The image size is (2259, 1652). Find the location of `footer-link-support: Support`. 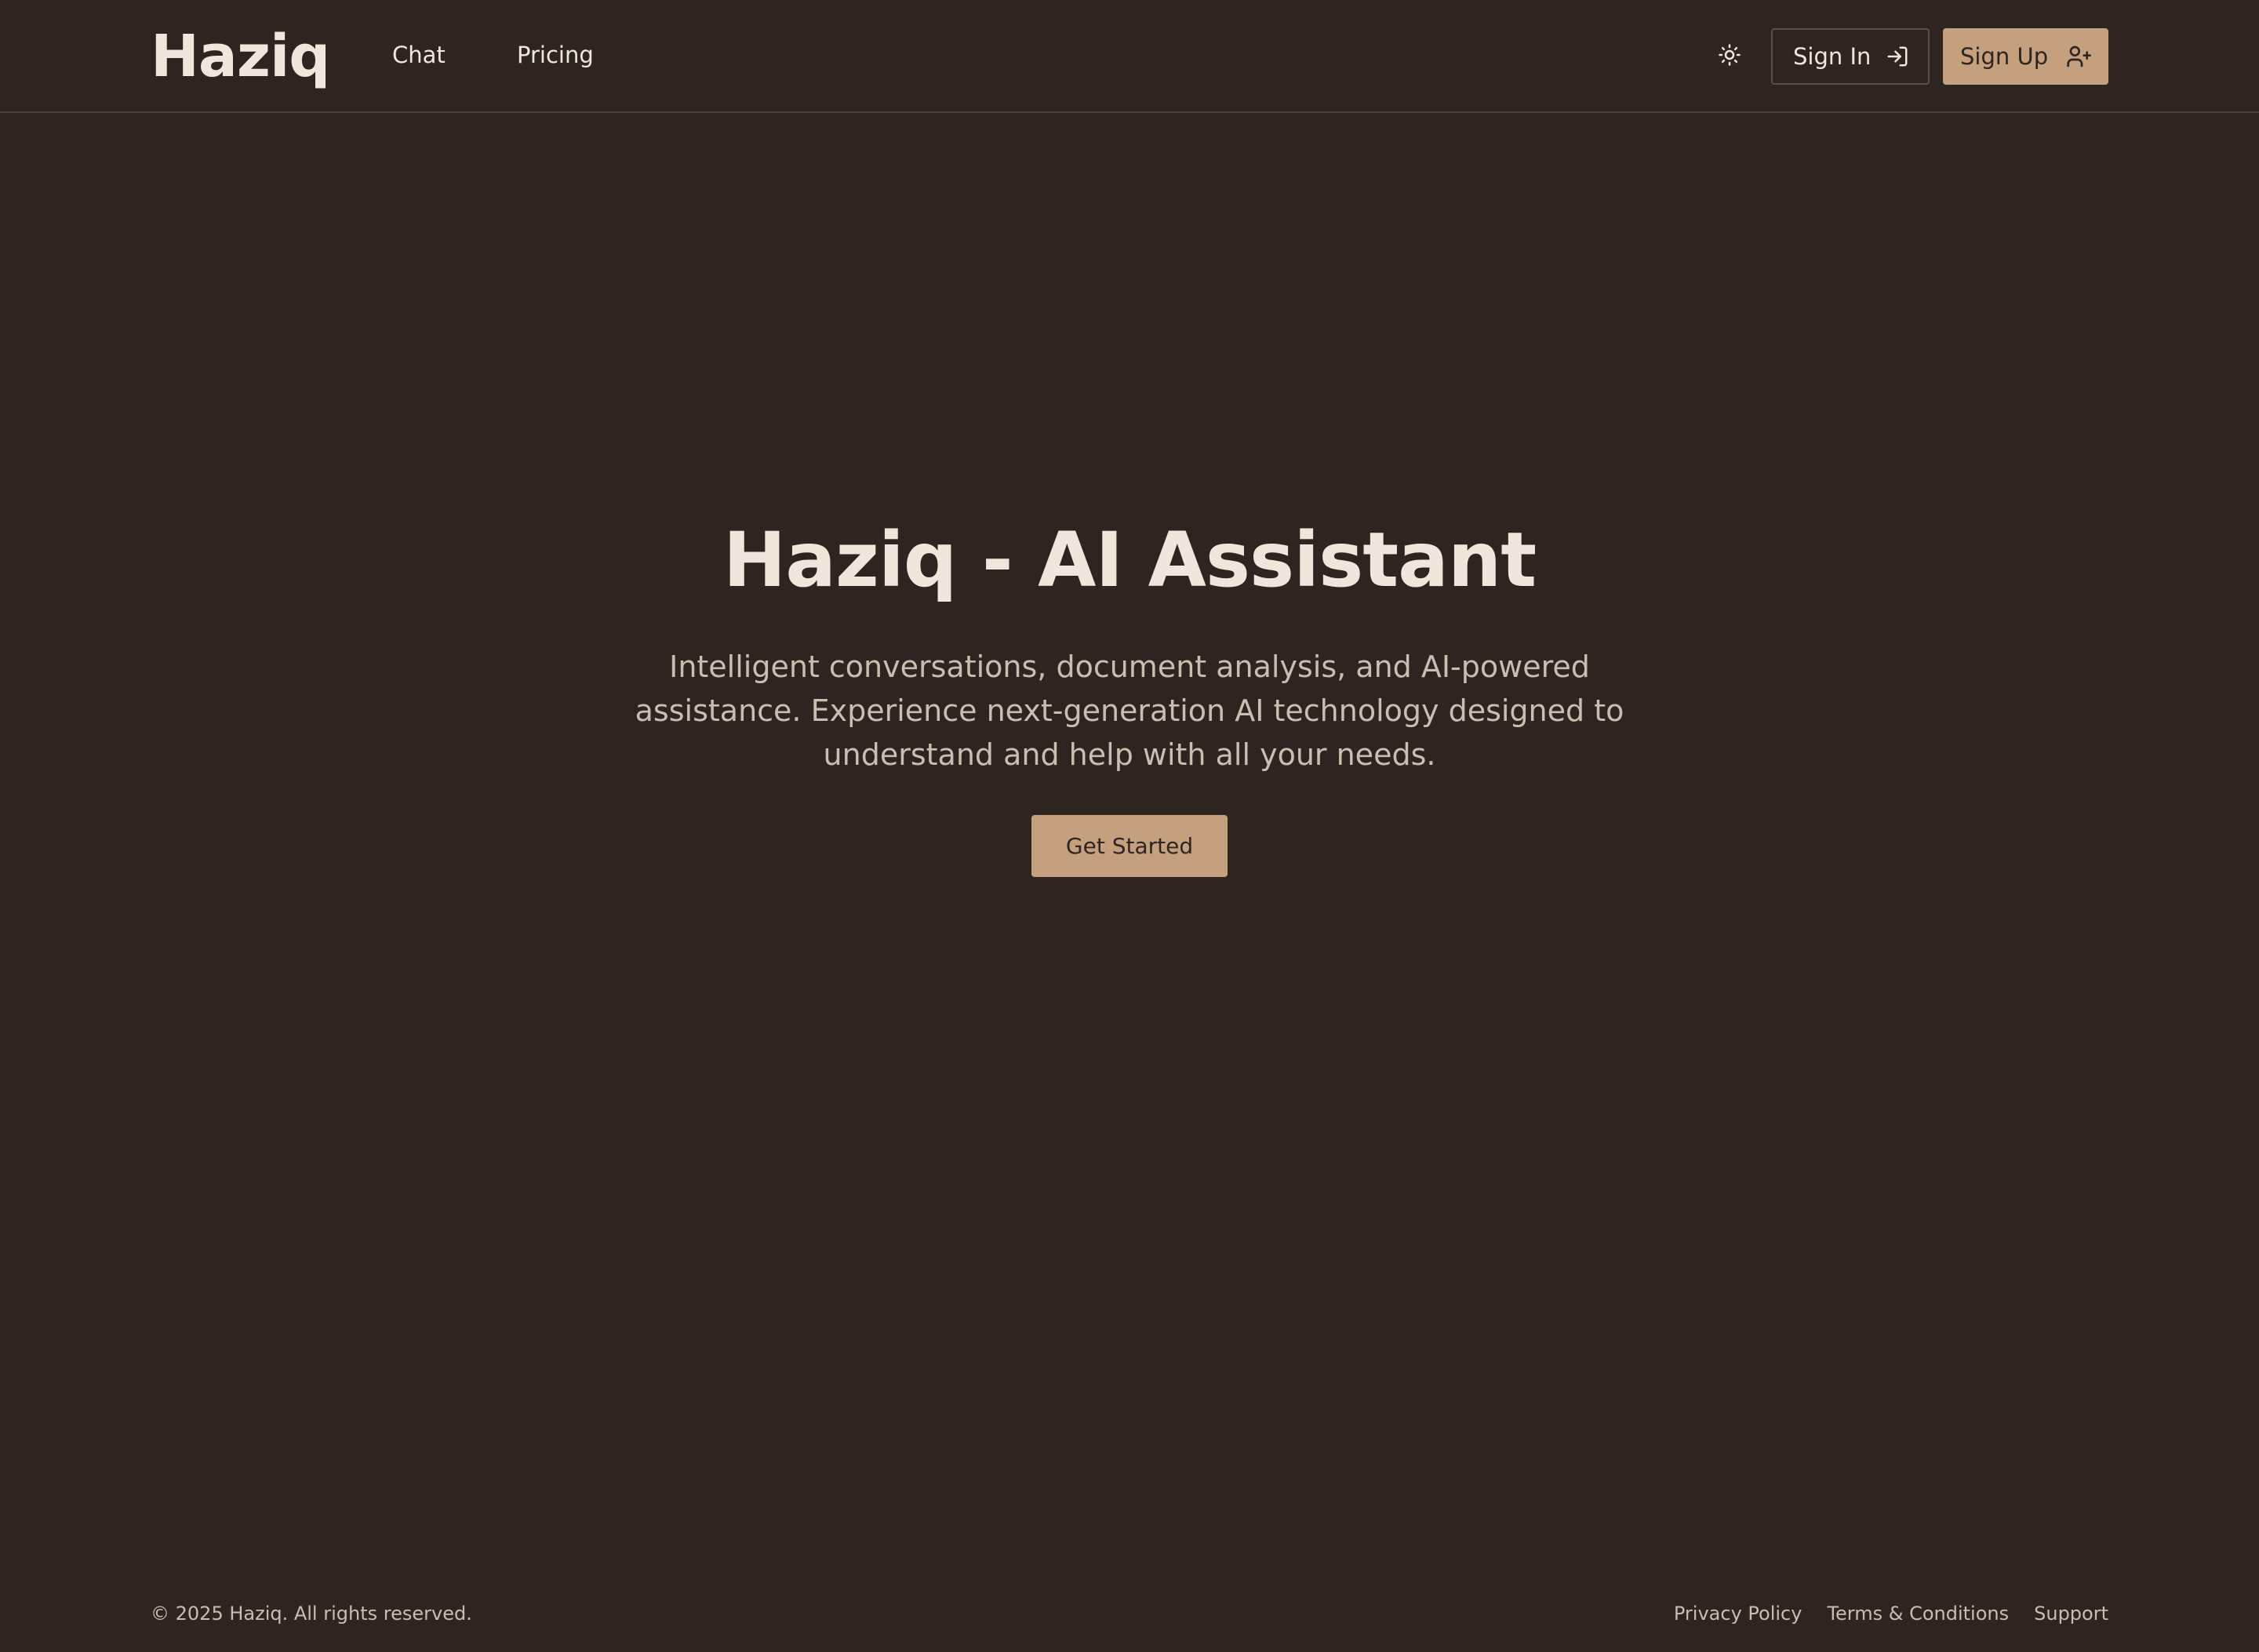

footer-link-support: Support is located at coordinates (2071, 1614).